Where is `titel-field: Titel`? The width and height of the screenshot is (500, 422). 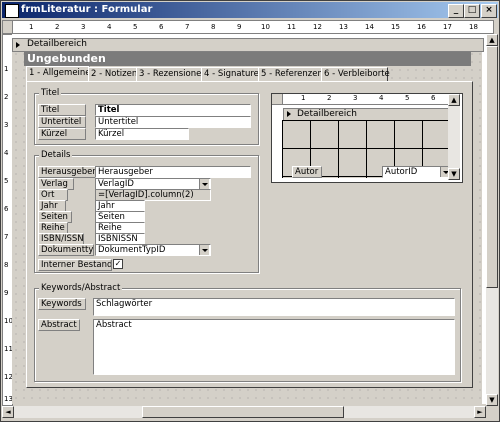
titel-field: Titel is located at coordinates (173, 110).